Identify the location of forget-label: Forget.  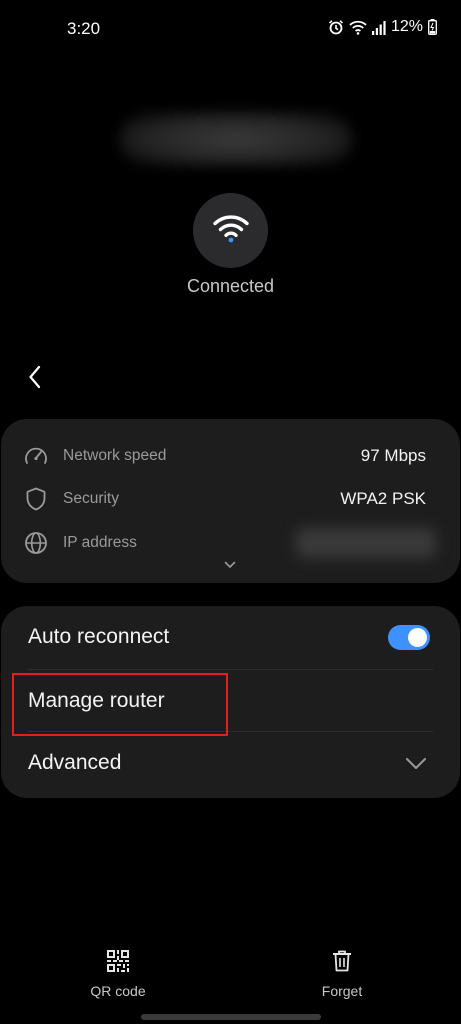
(342, 991).